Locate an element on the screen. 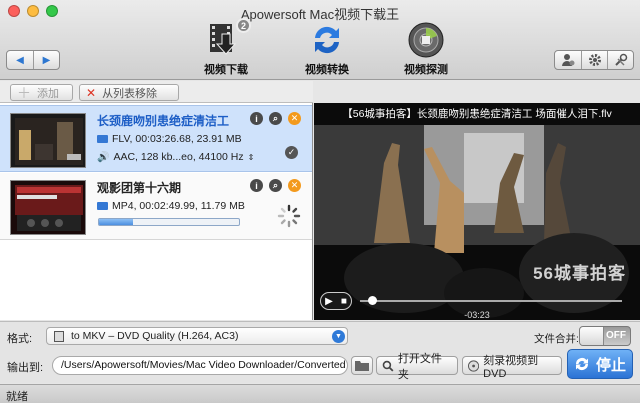 The width and height of the screenshot is (640, 403). status-bar: 就绪 is located at coordinates (320, 393).